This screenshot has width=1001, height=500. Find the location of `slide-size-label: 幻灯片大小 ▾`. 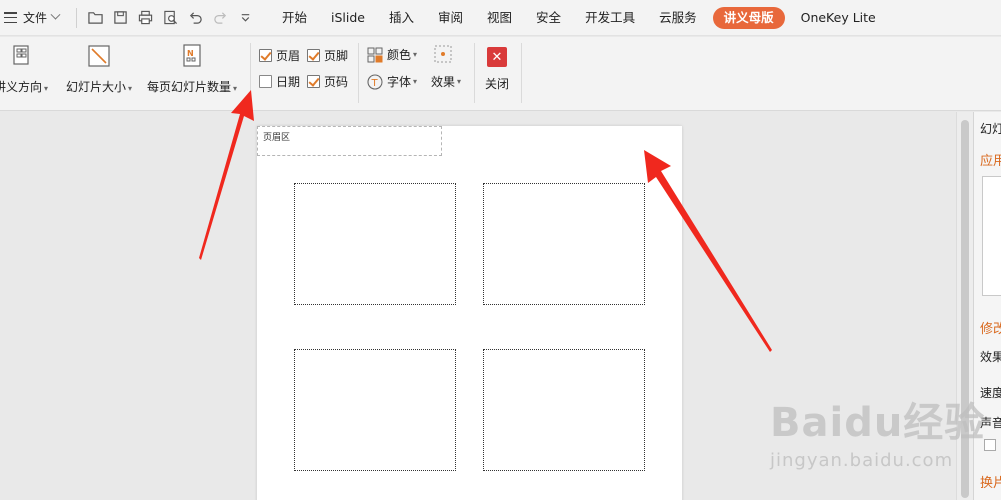

slide-size-label: 幻灯片大小 ▾ is located at coordinates (99, 87).